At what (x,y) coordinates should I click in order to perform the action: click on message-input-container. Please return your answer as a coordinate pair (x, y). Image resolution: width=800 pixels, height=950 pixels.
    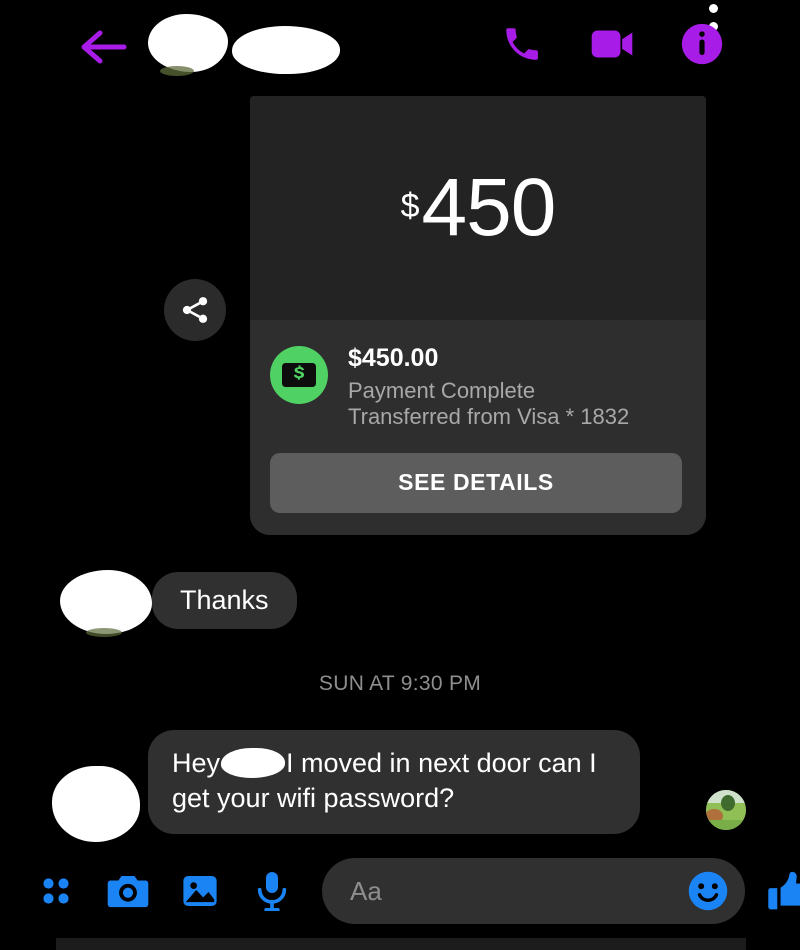
    Looking at the image, I should click on (533, 891).